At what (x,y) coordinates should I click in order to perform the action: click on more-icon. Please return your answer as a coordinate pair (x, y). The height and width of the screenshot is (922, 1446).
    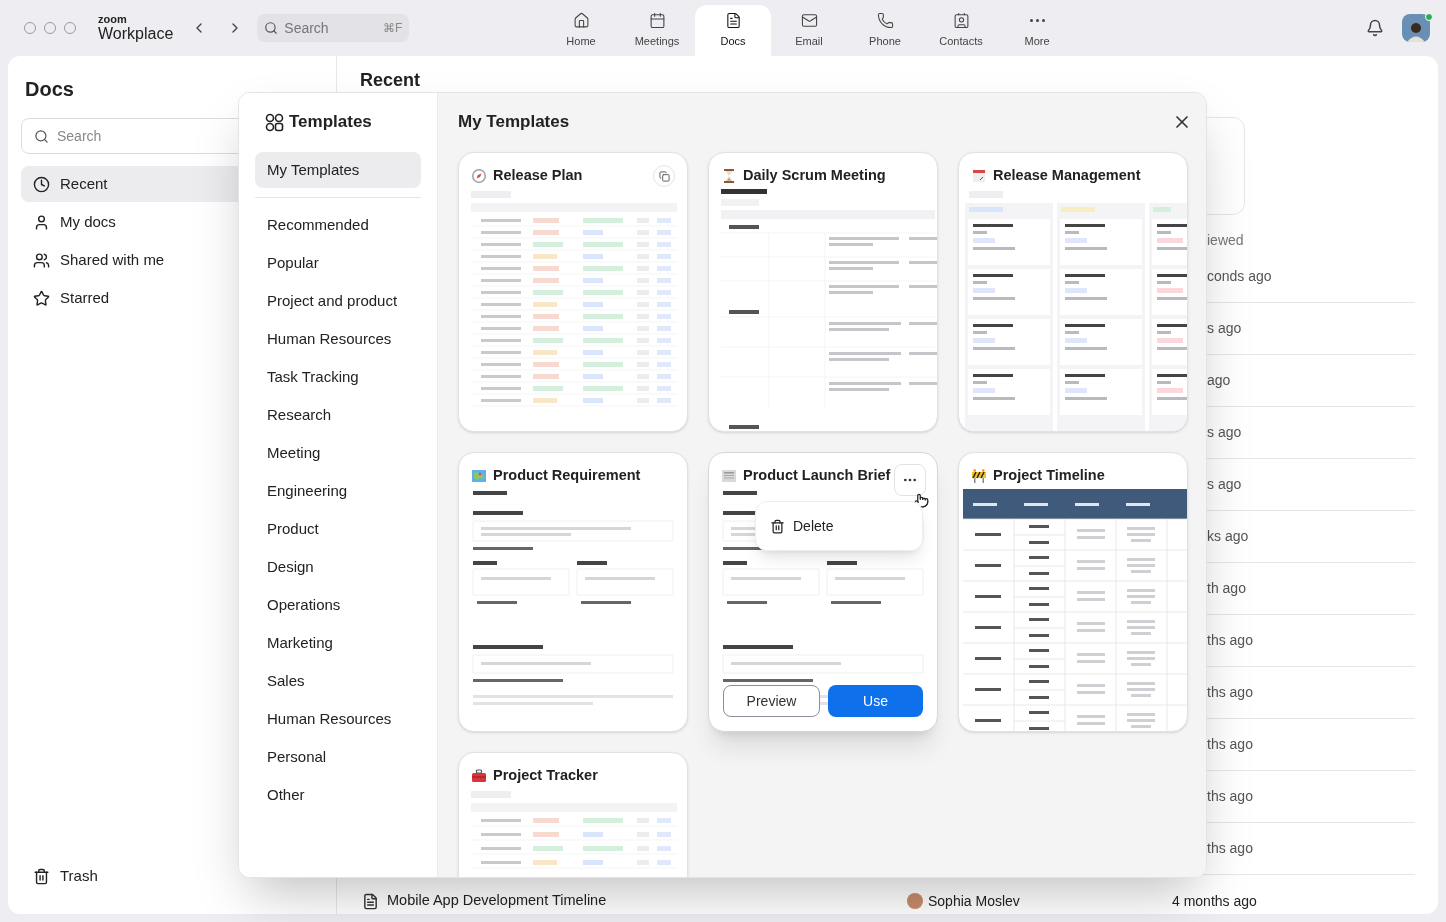
    Looking at the image, I should click on (1037, 20).